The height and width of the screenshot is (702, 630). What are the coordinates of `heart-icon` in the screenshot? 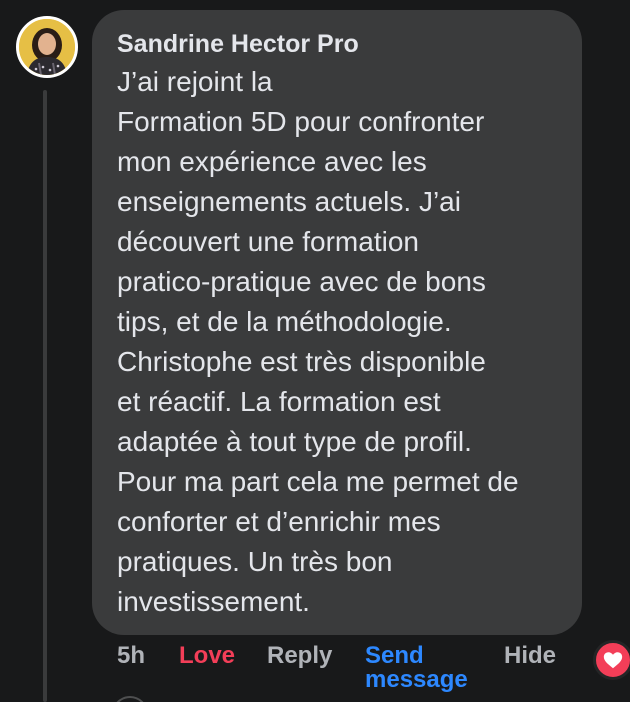 It's located at (613, 660).